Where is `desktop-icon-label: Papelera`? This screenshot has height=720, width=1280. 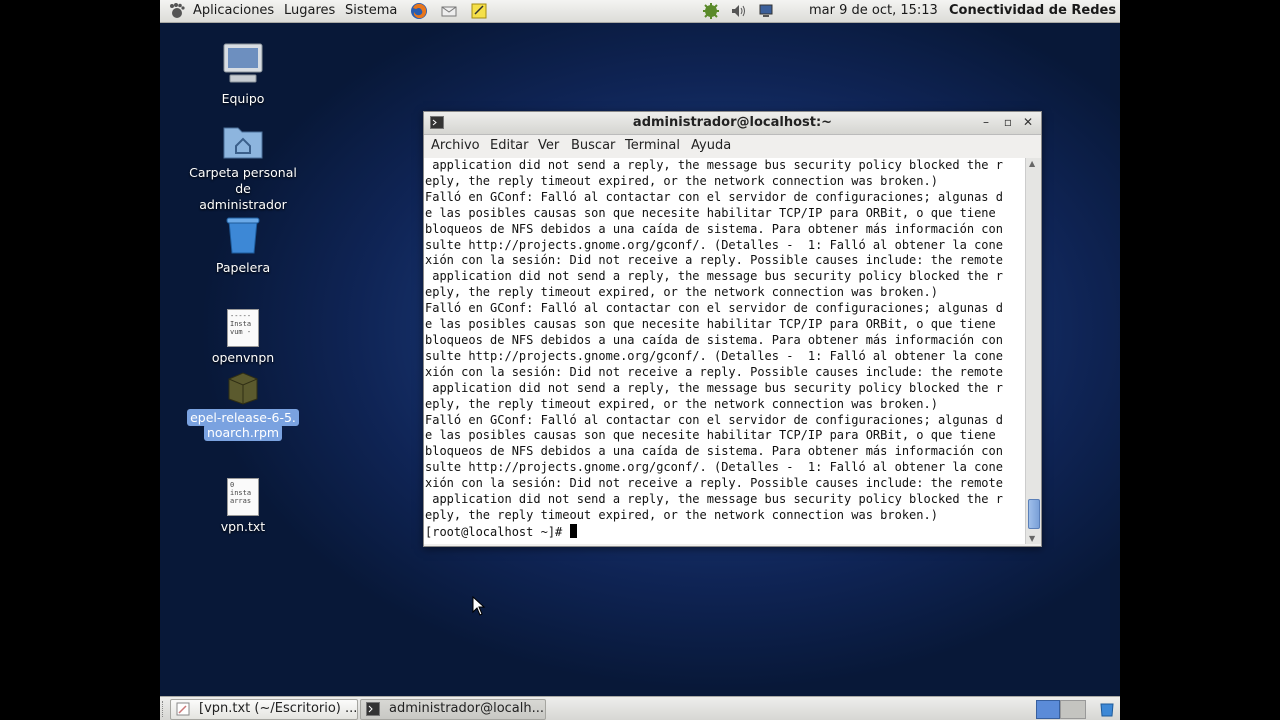 desktop-icon-label: Papelera is located at coordinates (243, 267).